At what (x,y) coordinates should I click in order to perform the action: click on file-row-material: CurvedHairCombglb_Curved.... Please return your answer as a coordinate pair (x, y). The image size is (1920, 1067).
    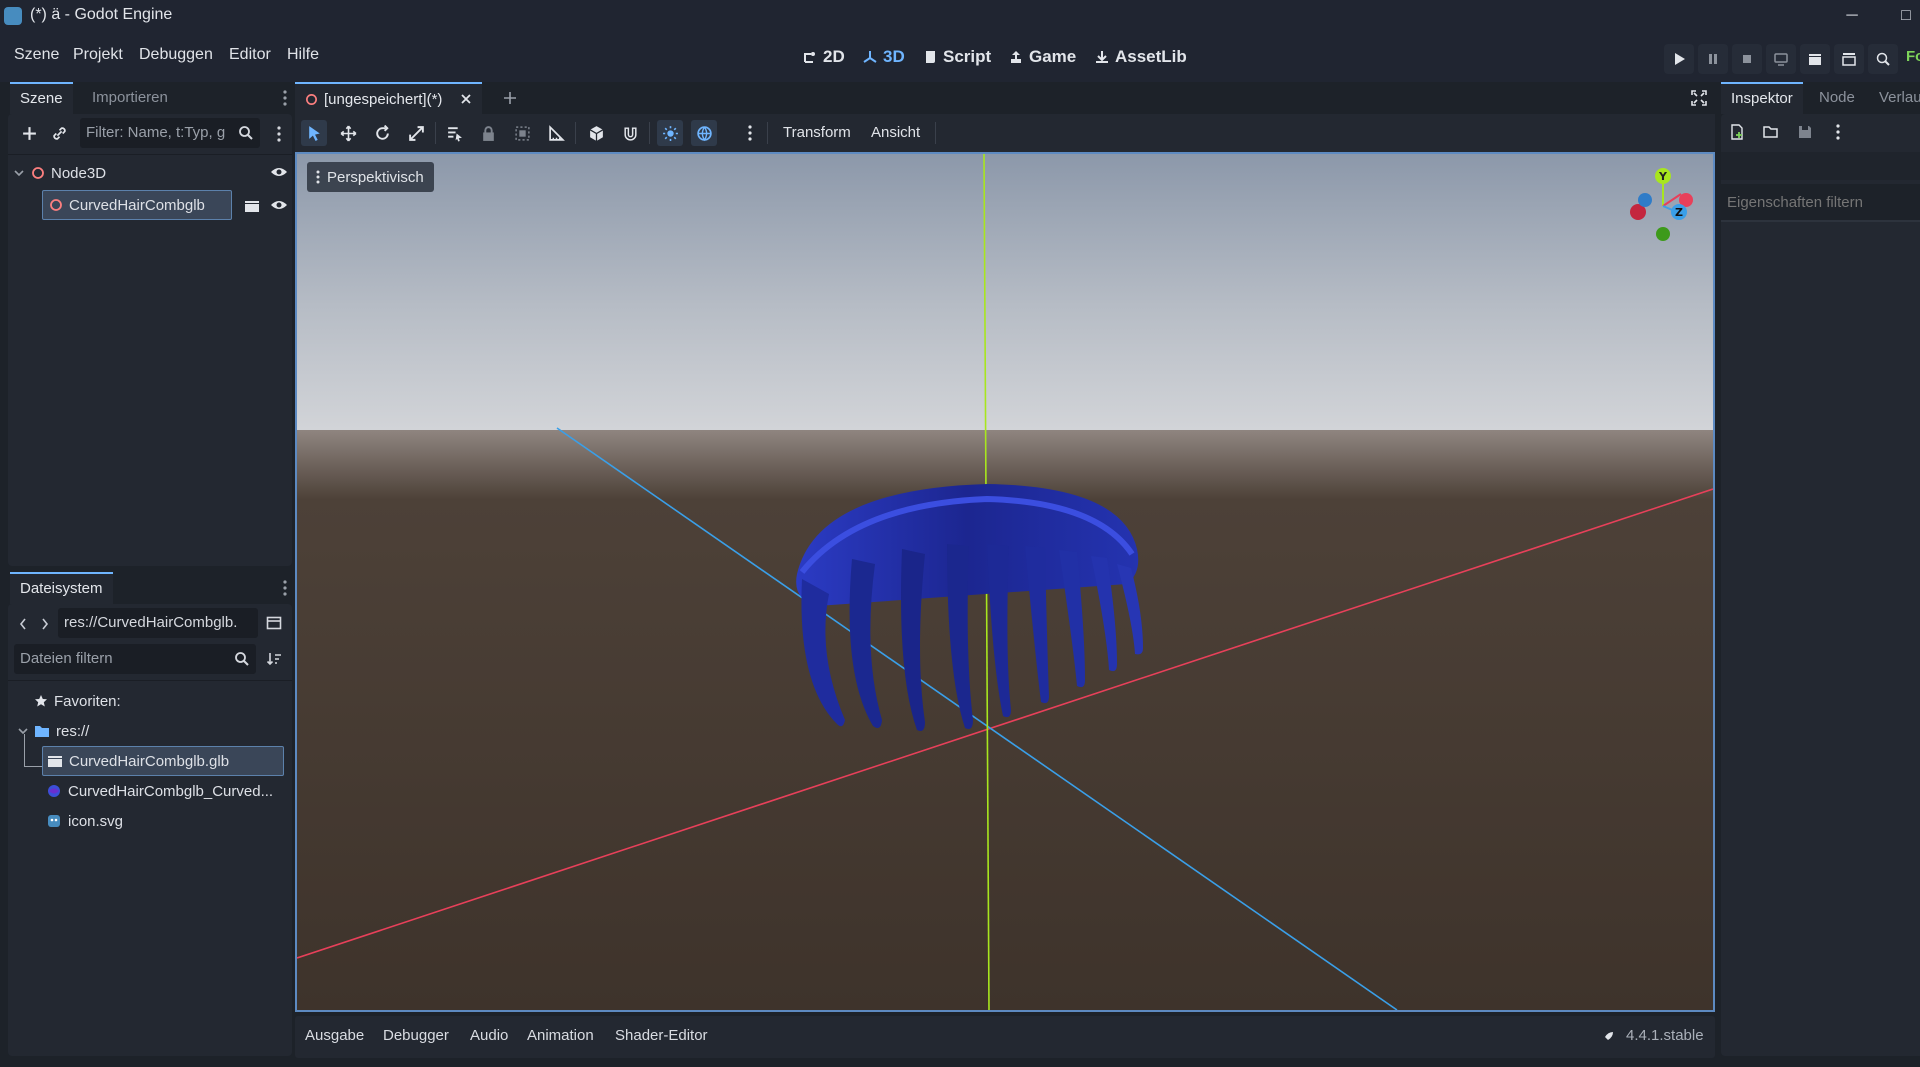
    Looking at the image, I should click on (166, 791).